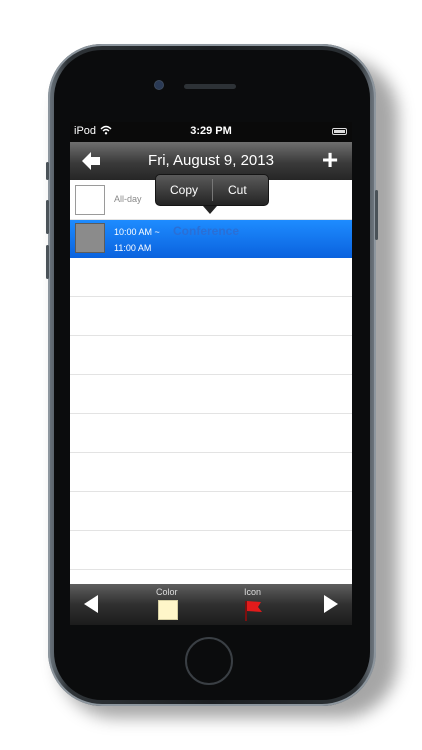 The width and height of the screenshot is (422, 750). What do you see at coordinates (331, 604) in the screenshot?
I see `next-day-icon` at bounding box center [331, 604].